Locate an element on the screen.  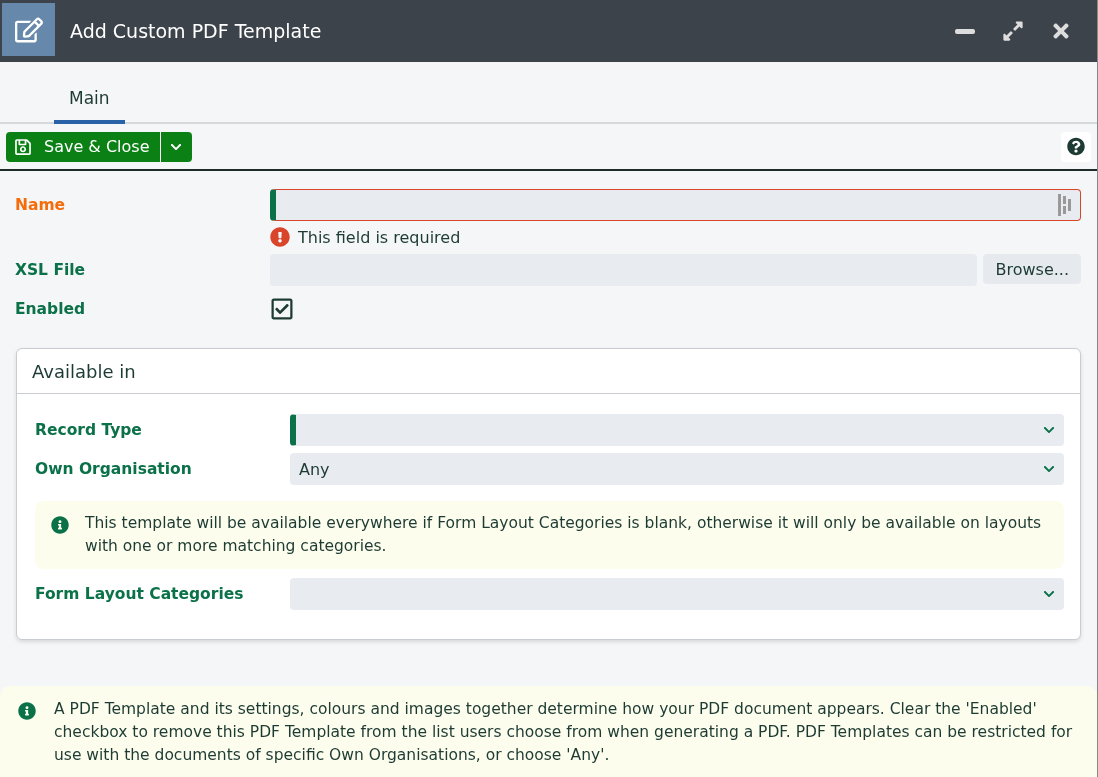
select-field: Any is located at coordinates (677, 469).